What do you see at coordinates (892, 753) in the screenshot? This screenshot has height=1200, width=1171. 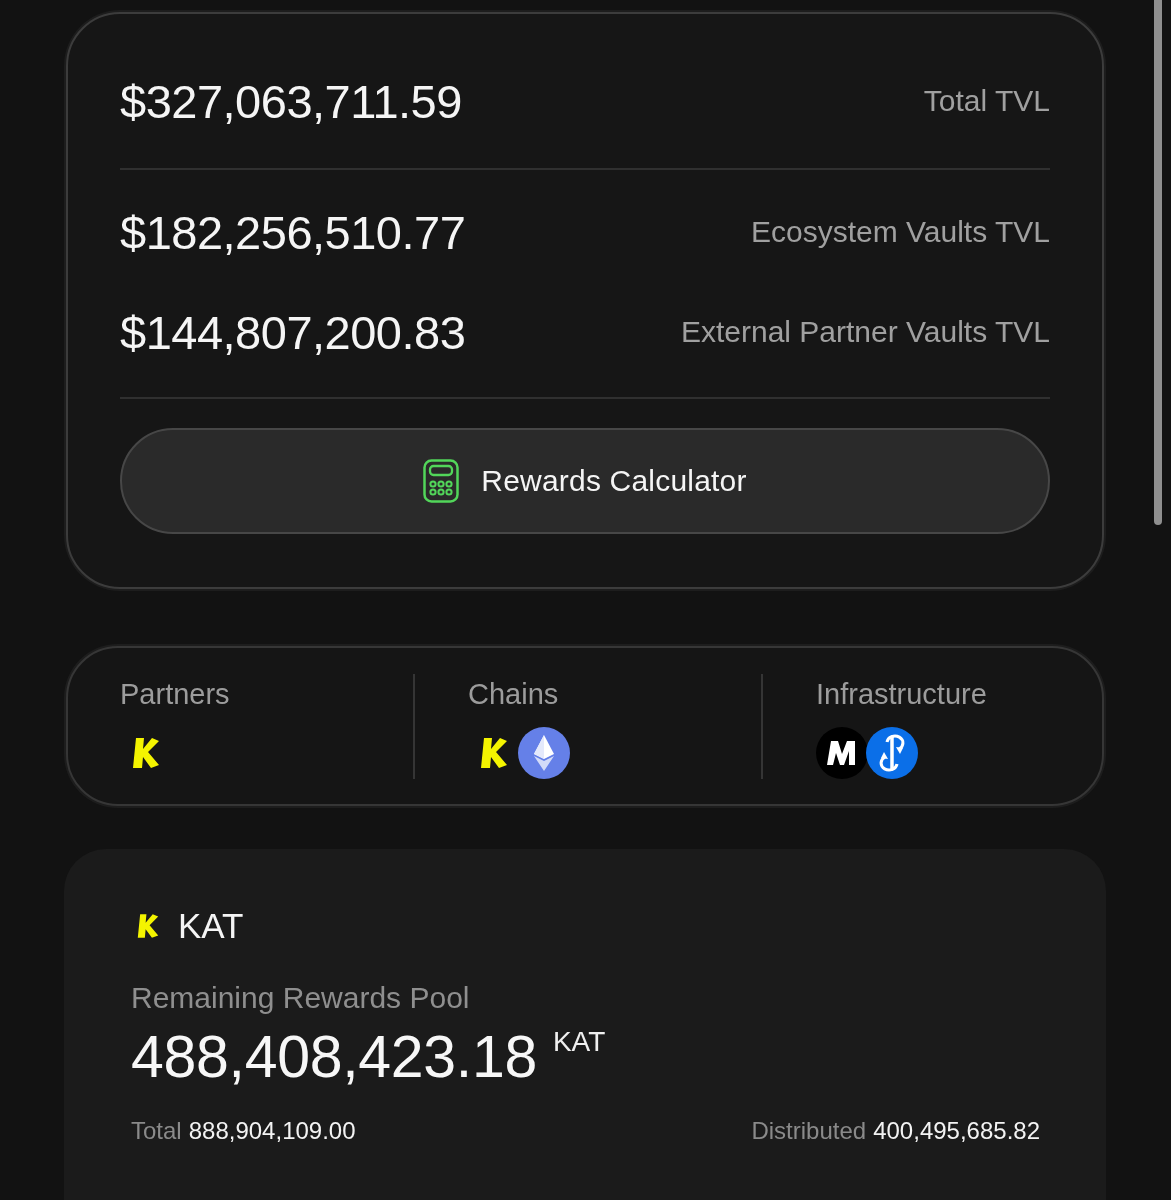 I see `arrows-logo-icon` at bounding box center [892, 753].